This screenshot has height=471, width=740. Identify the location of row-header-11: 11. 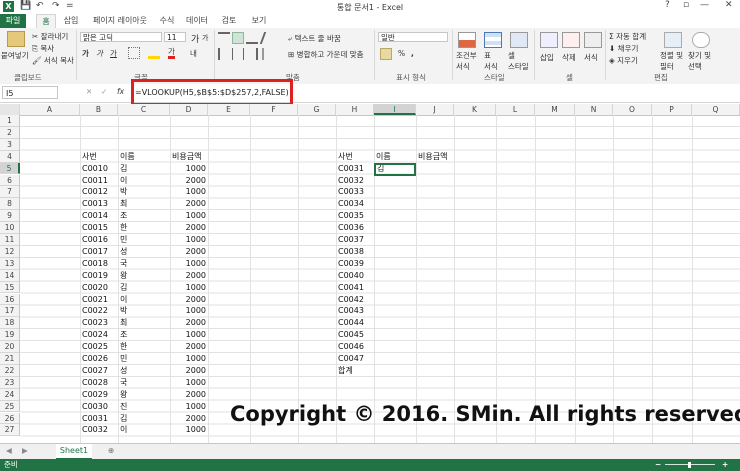
(10, 240).